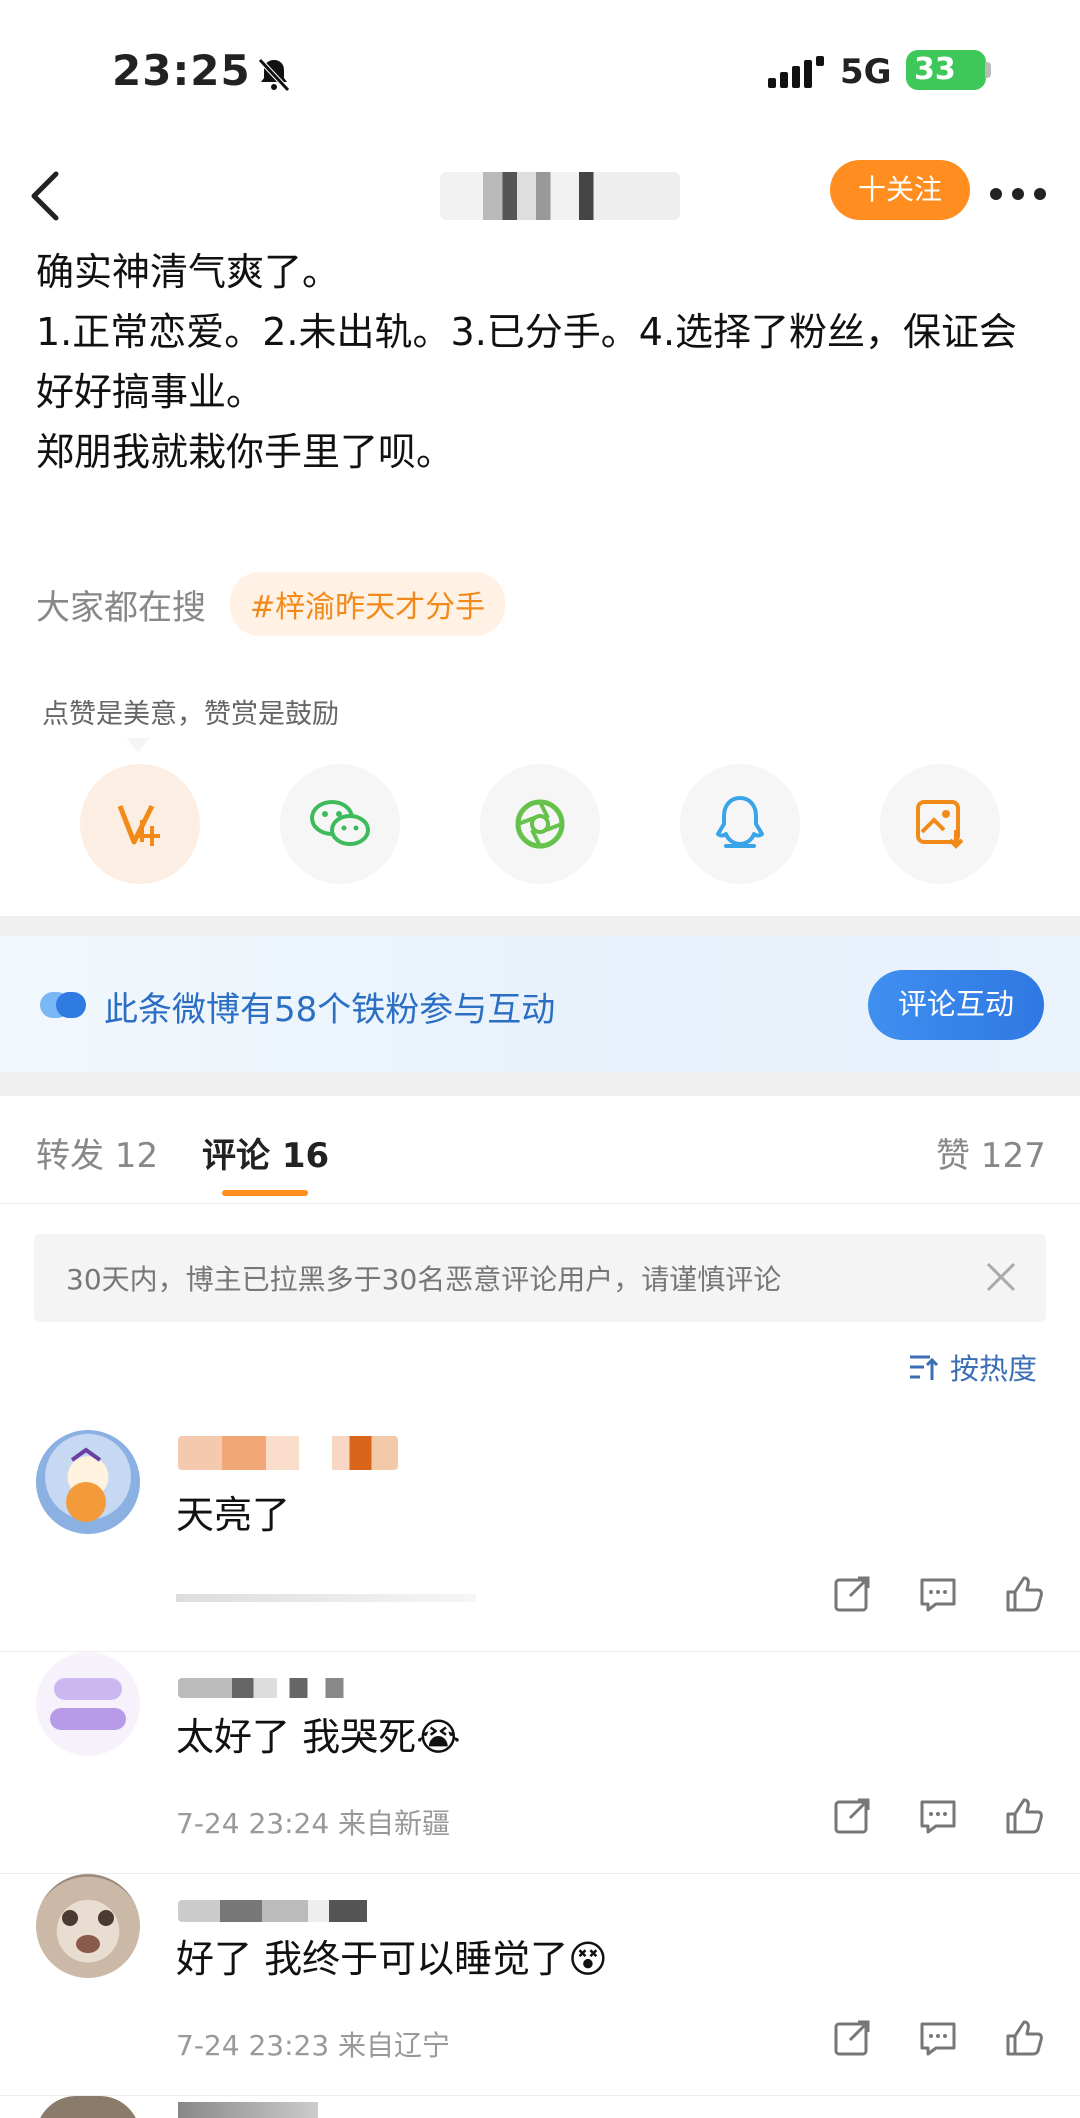  What do you see at coordinates (527, 362) in the screenshot?
I see `post-line: 1.正常恋爱。2.未出轨。3.已分手。4.选择了粉丝，保证会好好搞事业。` at bounding box center [527, 362].